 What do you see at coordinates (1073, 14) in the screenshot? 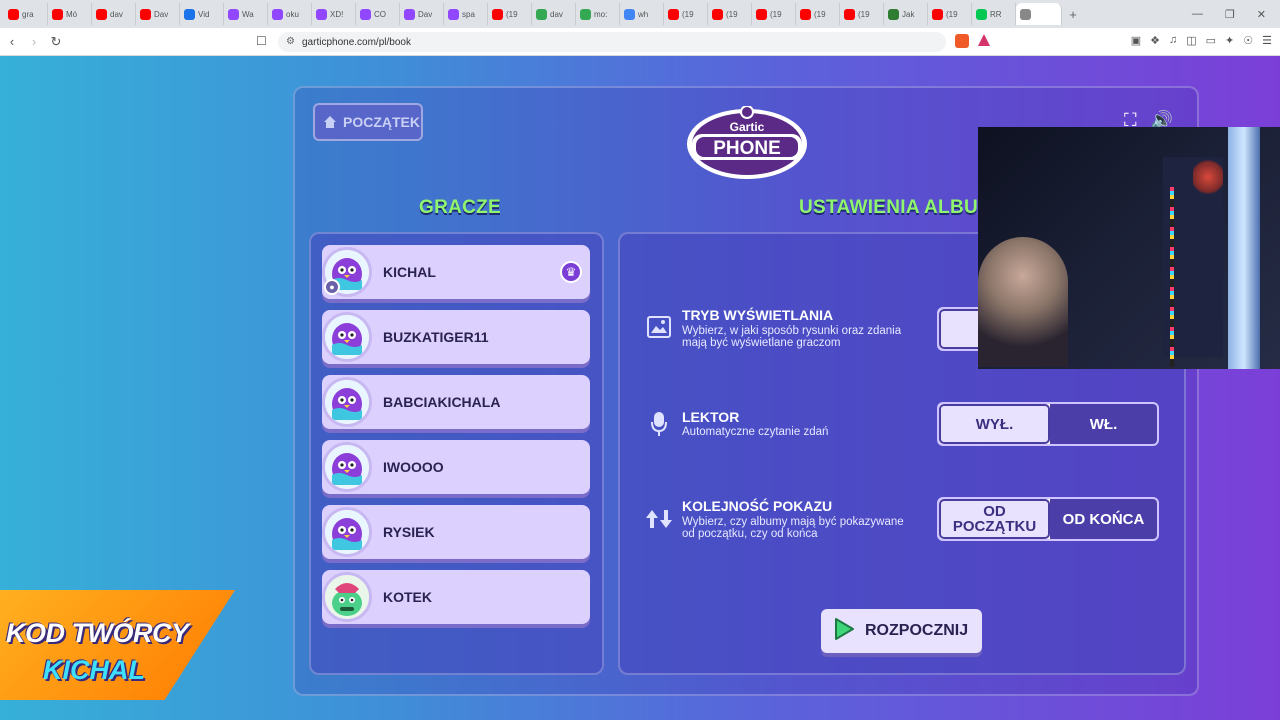
I see `new-tab-icon: +` at bounding box center [1073, 14].